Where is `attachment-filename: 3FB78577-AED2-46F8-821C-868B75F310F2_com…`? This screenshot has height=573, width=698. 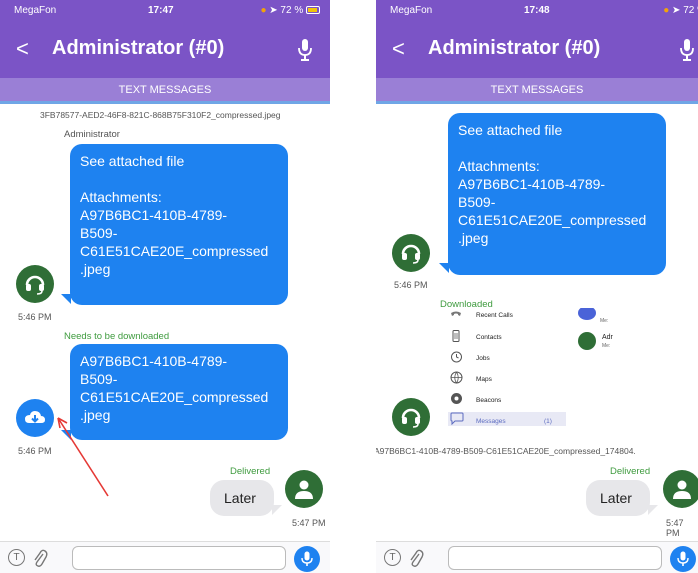
attachment-filename: 3FB78577-AED2-46F8-821C-868B75F310F2_com… is located at coordinates (160, 115).